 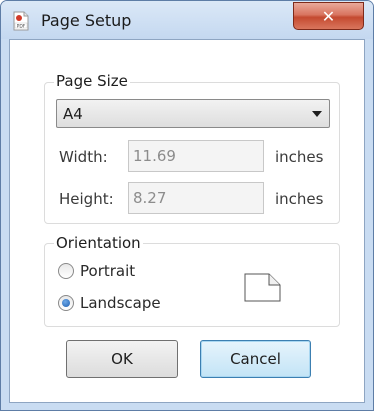 What do you see at coordinates (83, 157) in the screenshot?
I see `width-label: Width:` at bounding box center [83, 157].